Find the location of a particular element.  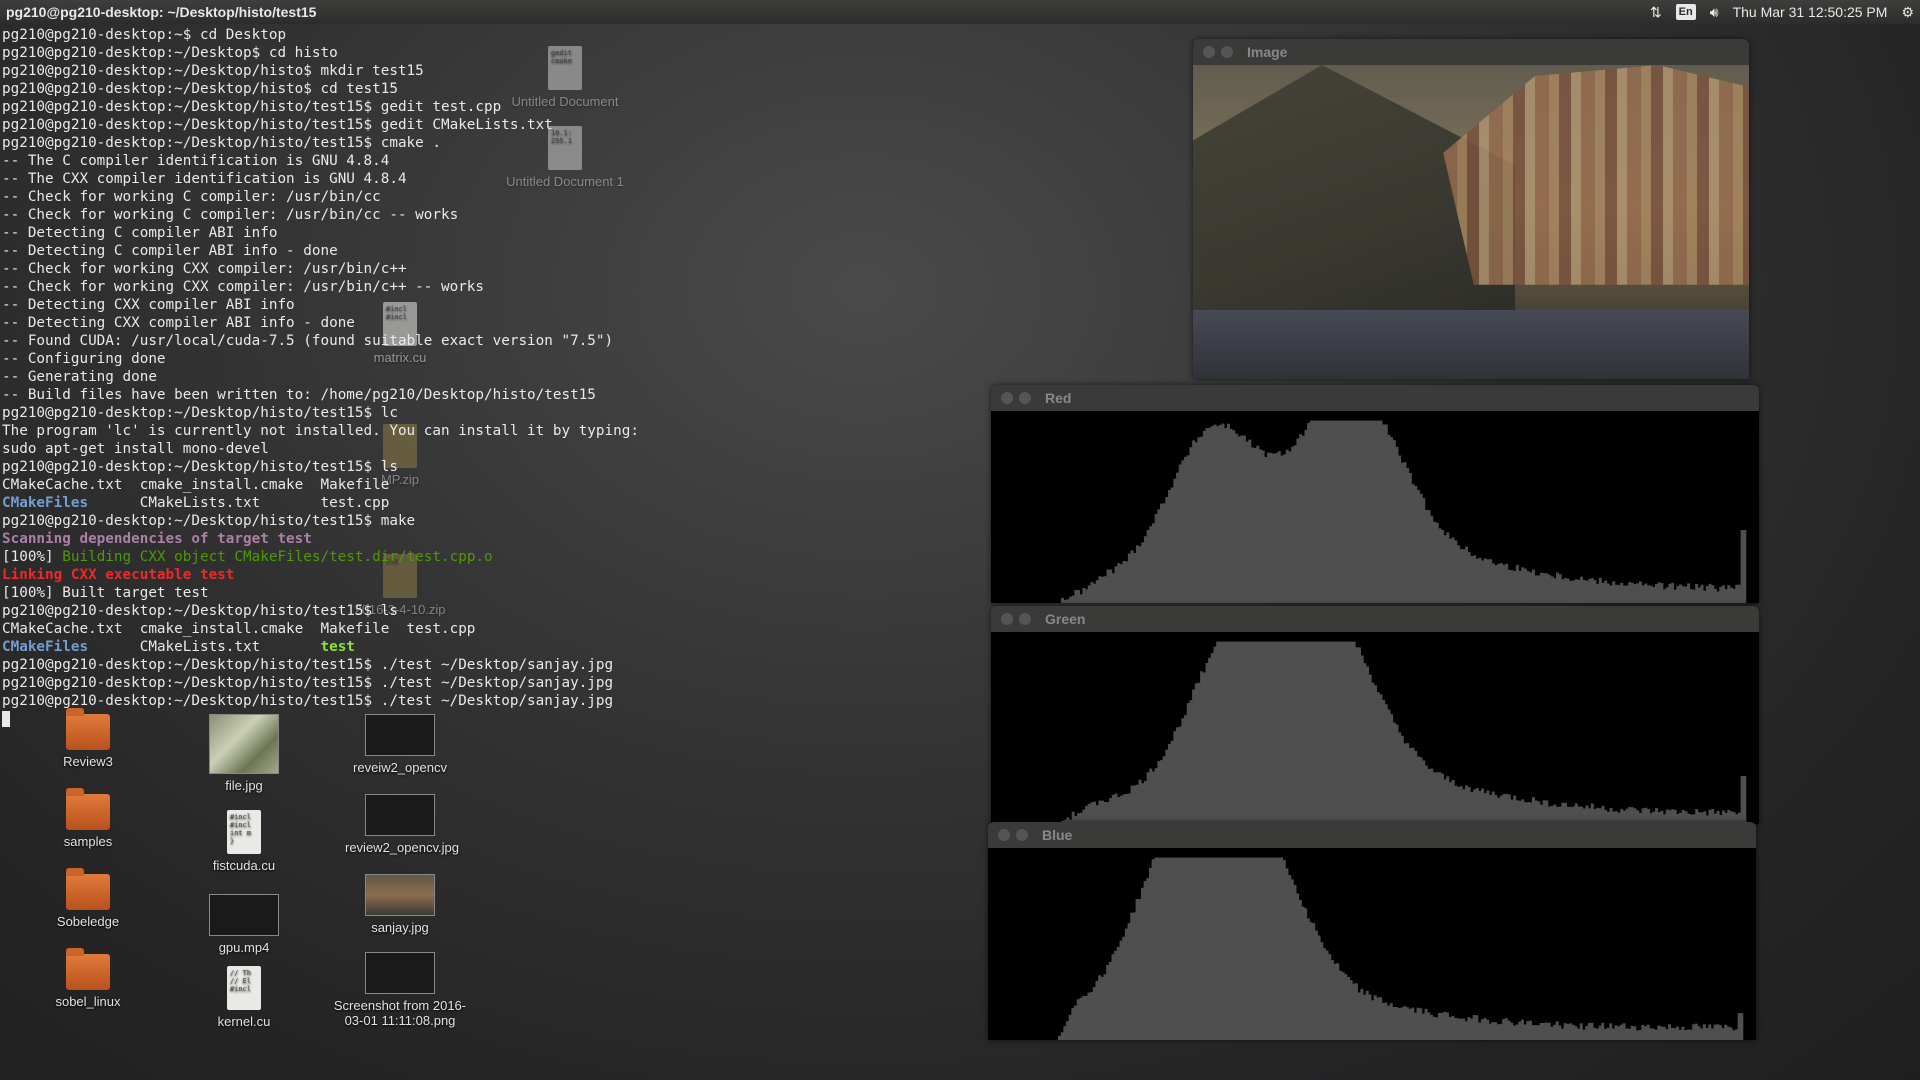

desktop-icon-file: #incl #incl int m } fistcuda.cu is located at coordinates (244, 841).